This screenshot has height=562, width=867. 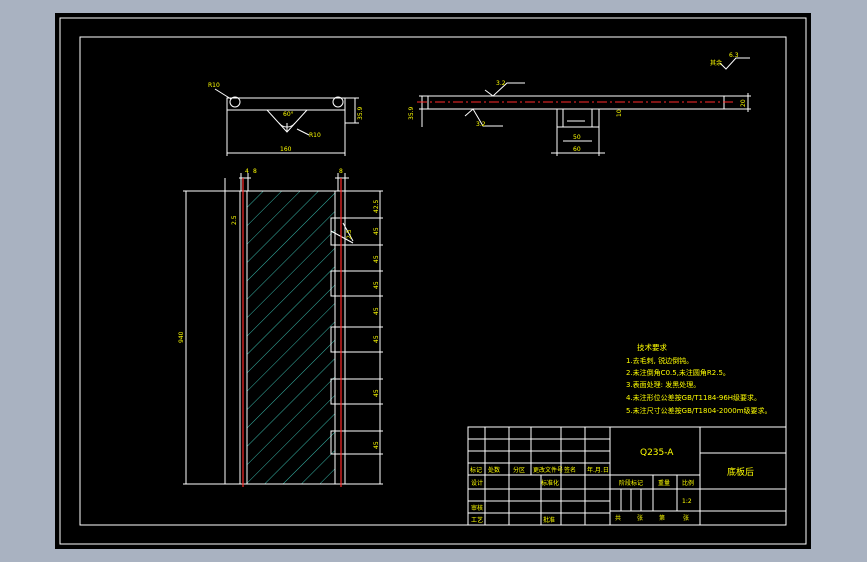 I want to click on bar-slot-inner-label: 50, so click(x=577, y=137).